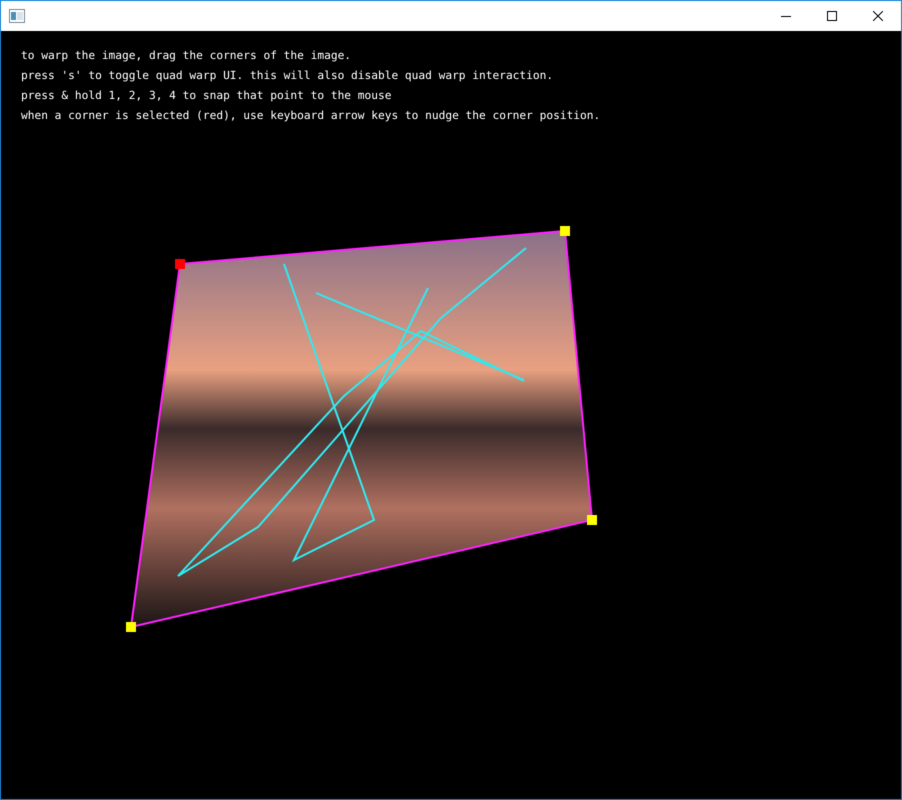  I want to click on instruction-text: press 's' to toggle quad warp UI. this will also disable quad warp interaction., so click(287, 76).